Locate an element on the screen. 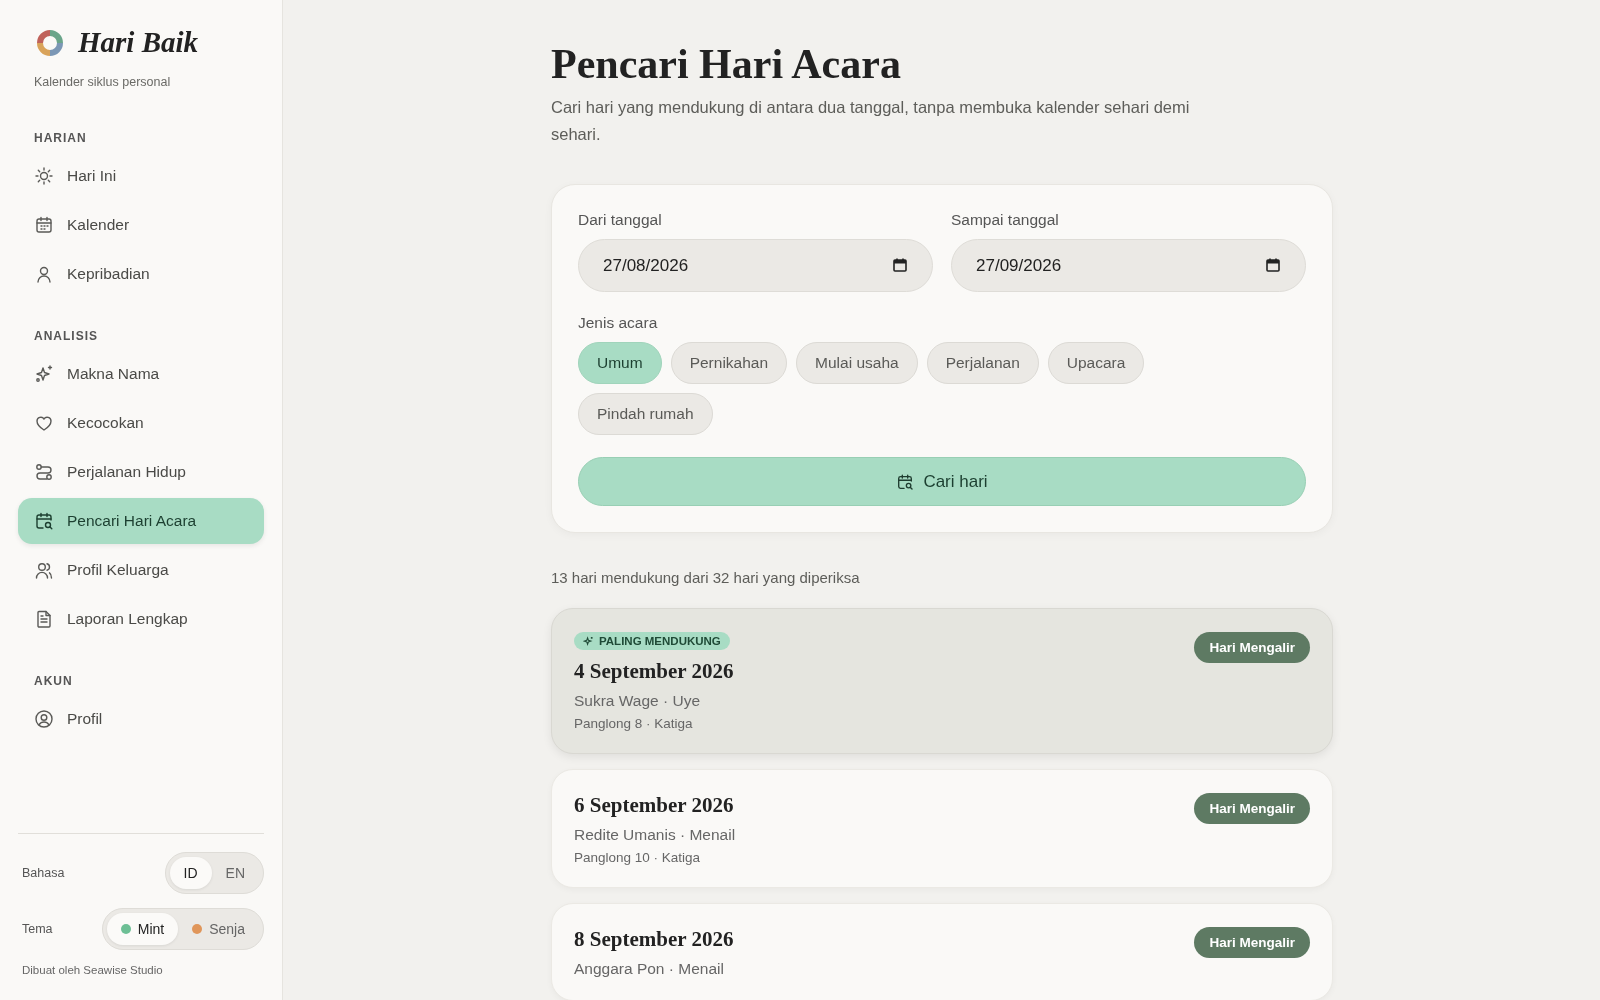 This screenshot has height=1000, width=1600. field-label: Sampai tanggal is located at coordinates (1005, 220).